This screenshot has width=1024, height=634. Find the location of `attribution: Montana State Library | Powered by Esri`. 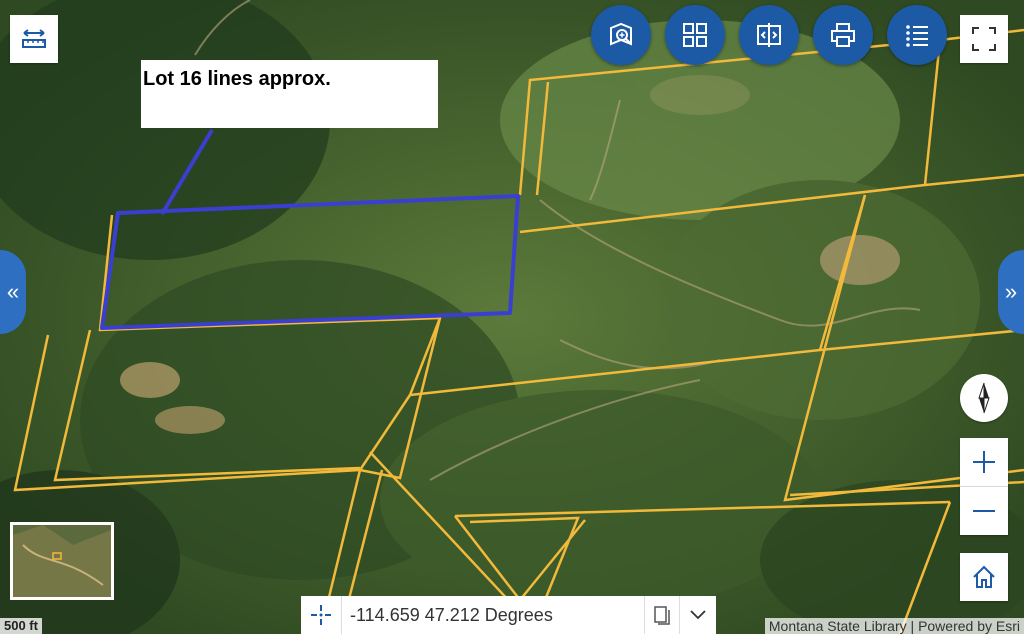

attribution: Montana State Library | Powered by Esri is located at coordinates (894, 626).